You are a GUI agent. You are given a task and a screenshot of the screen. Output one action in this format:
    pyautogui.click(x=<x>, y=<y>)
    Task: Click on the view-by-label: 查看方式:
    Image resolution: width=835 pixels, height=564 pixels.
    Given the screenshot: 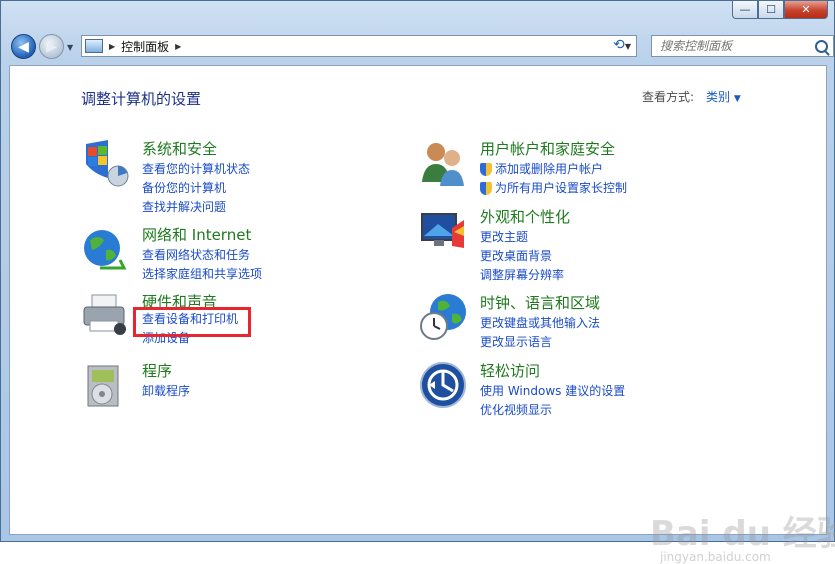 What is the action you would take?
    pyautogui.click(x=668, y=97)
    